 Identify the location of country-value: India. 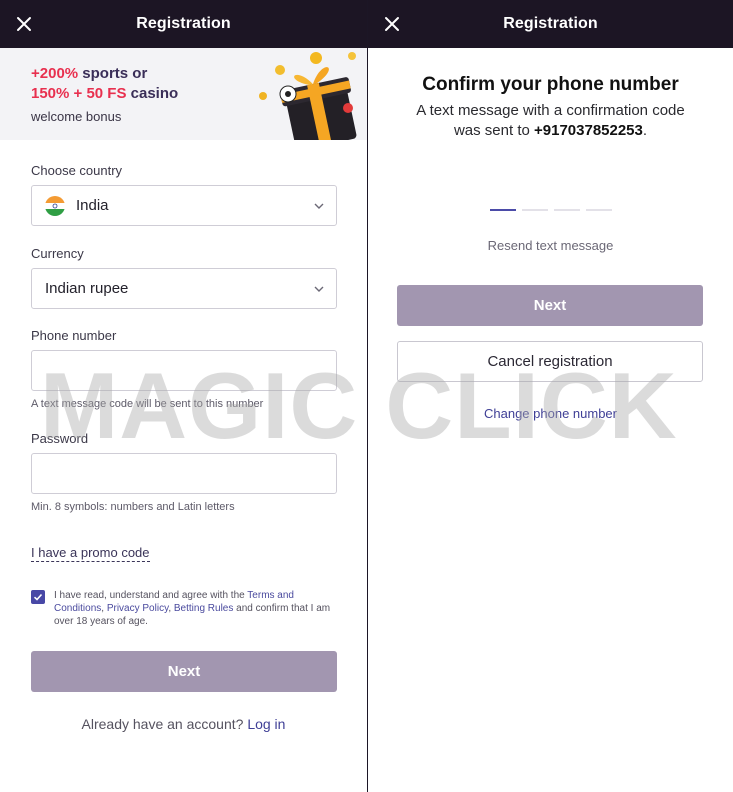
(92, 205).